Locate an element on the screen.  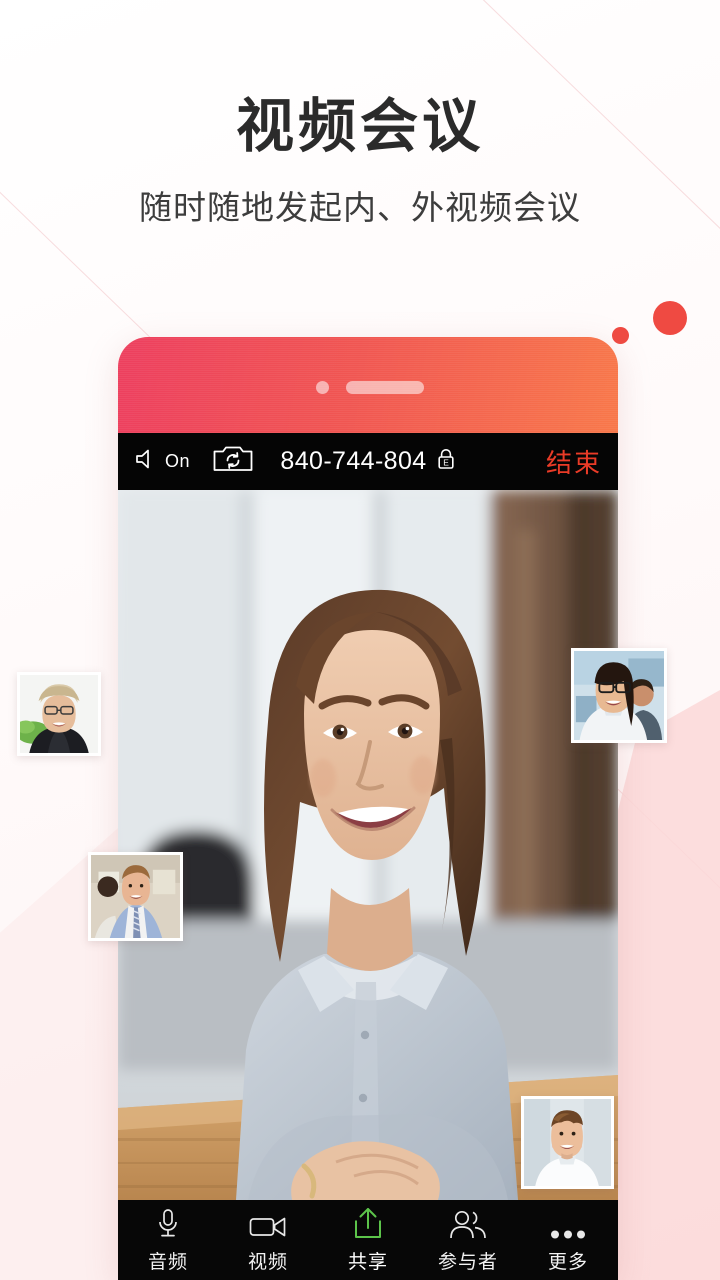
share-upload-icon is located at coordinates (368, 1223).